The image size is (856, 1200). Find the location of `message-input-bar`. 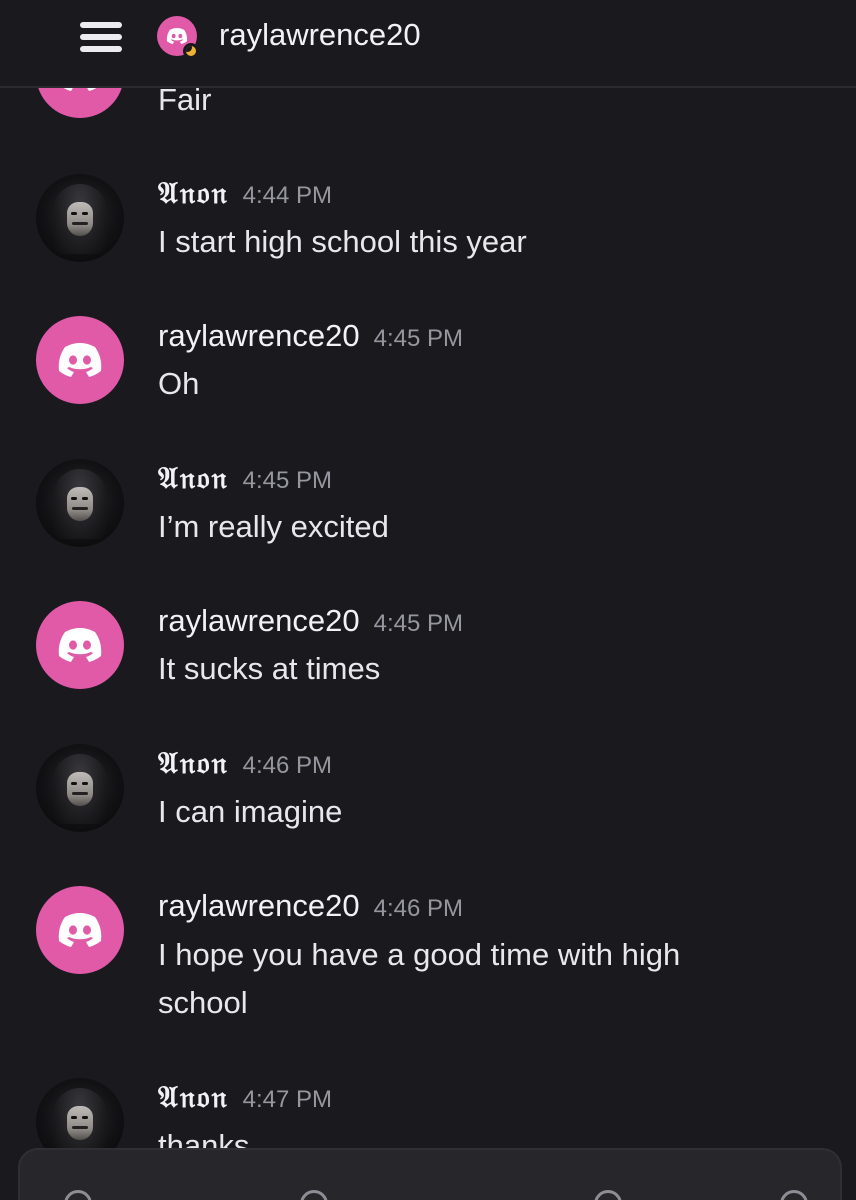

message-input-bar is located at coordinates (430, 1174).